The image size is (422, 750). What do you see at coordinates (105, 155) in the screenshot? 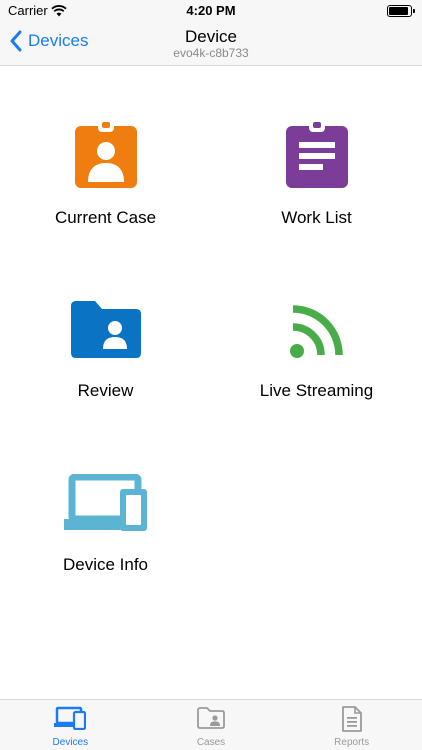
I see `contact-clipboard-icon` at bounding box center [105, 155].